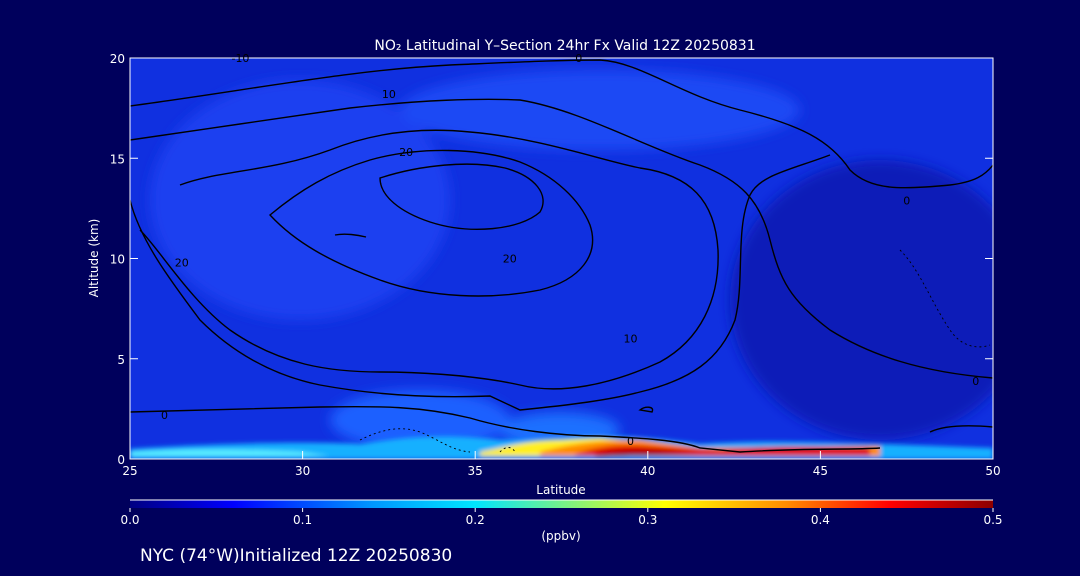 The height and width of the screenshot is (576, 1080). I want to click on colorbar-tick-label: 0.4, so click(820, 520).